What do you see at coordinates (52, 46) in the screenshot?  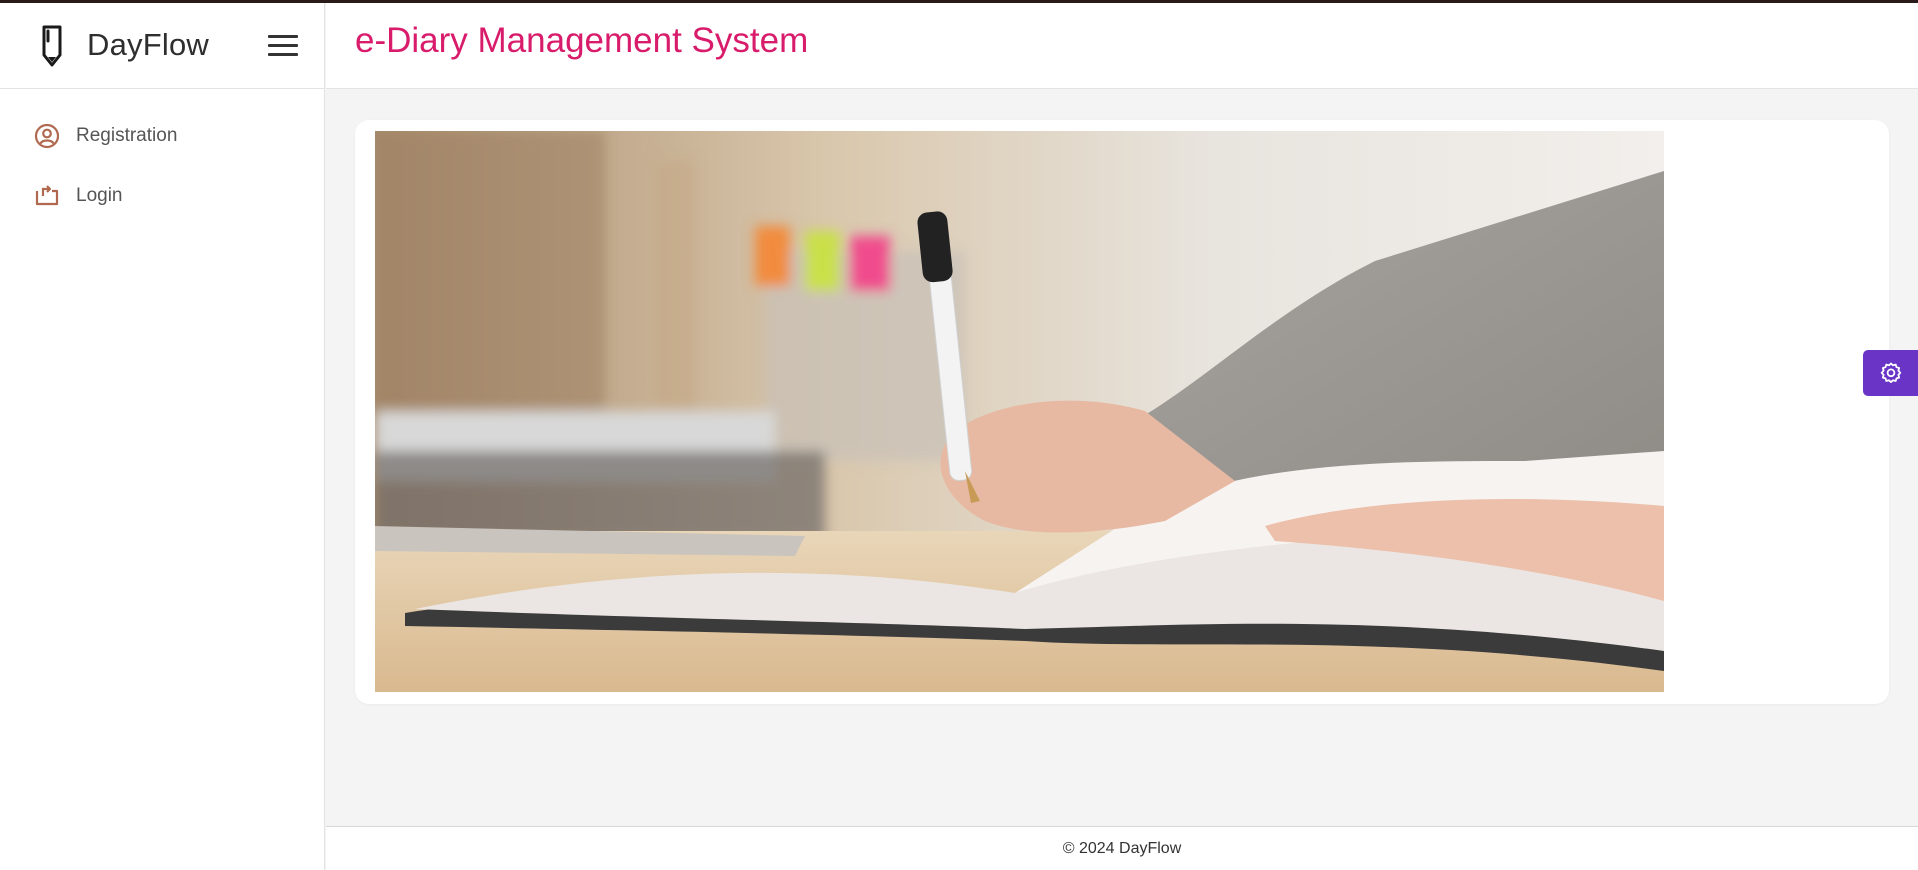 I see `pencil-icon` at bounding box center [52, 46].